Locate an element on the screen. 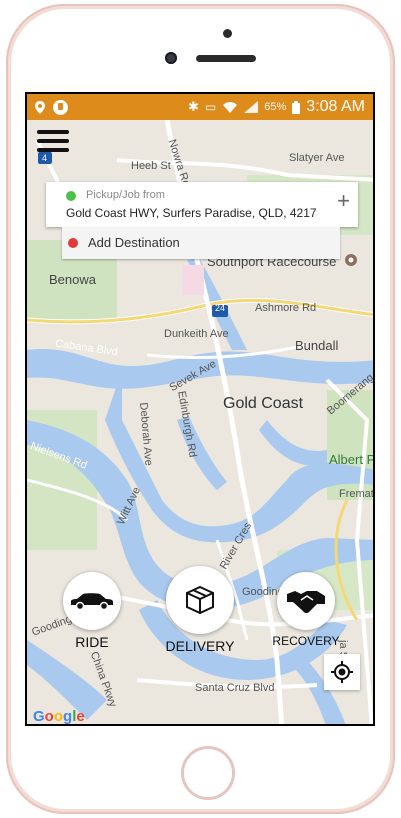  recovery-label: RECOVERY is located at coordinates (306, 641).